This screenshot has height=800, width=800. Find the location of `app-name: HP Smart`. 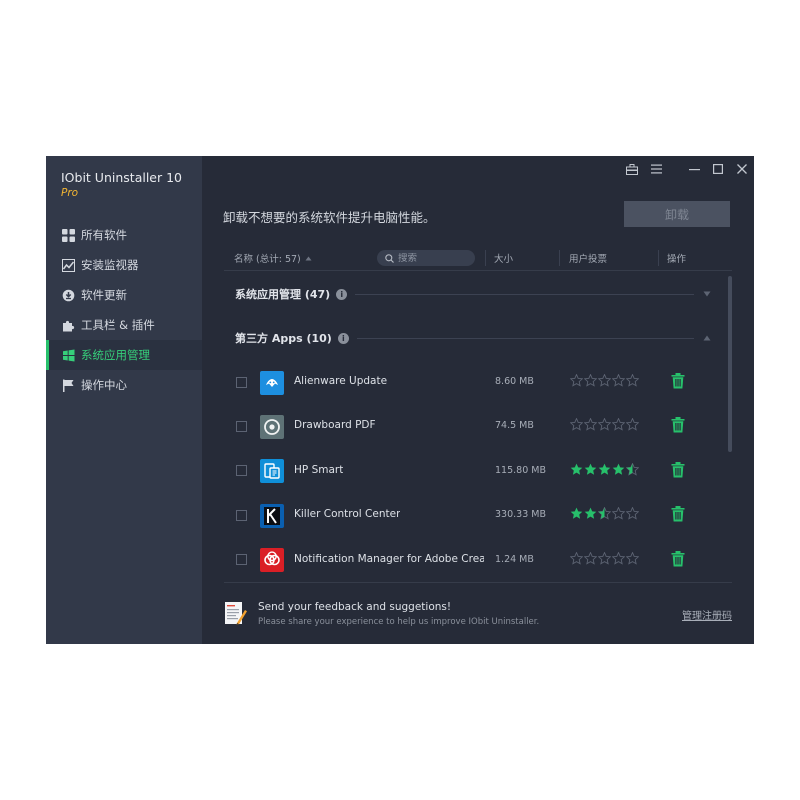

app-name: HP Smart is located at coordinates (318, 470).